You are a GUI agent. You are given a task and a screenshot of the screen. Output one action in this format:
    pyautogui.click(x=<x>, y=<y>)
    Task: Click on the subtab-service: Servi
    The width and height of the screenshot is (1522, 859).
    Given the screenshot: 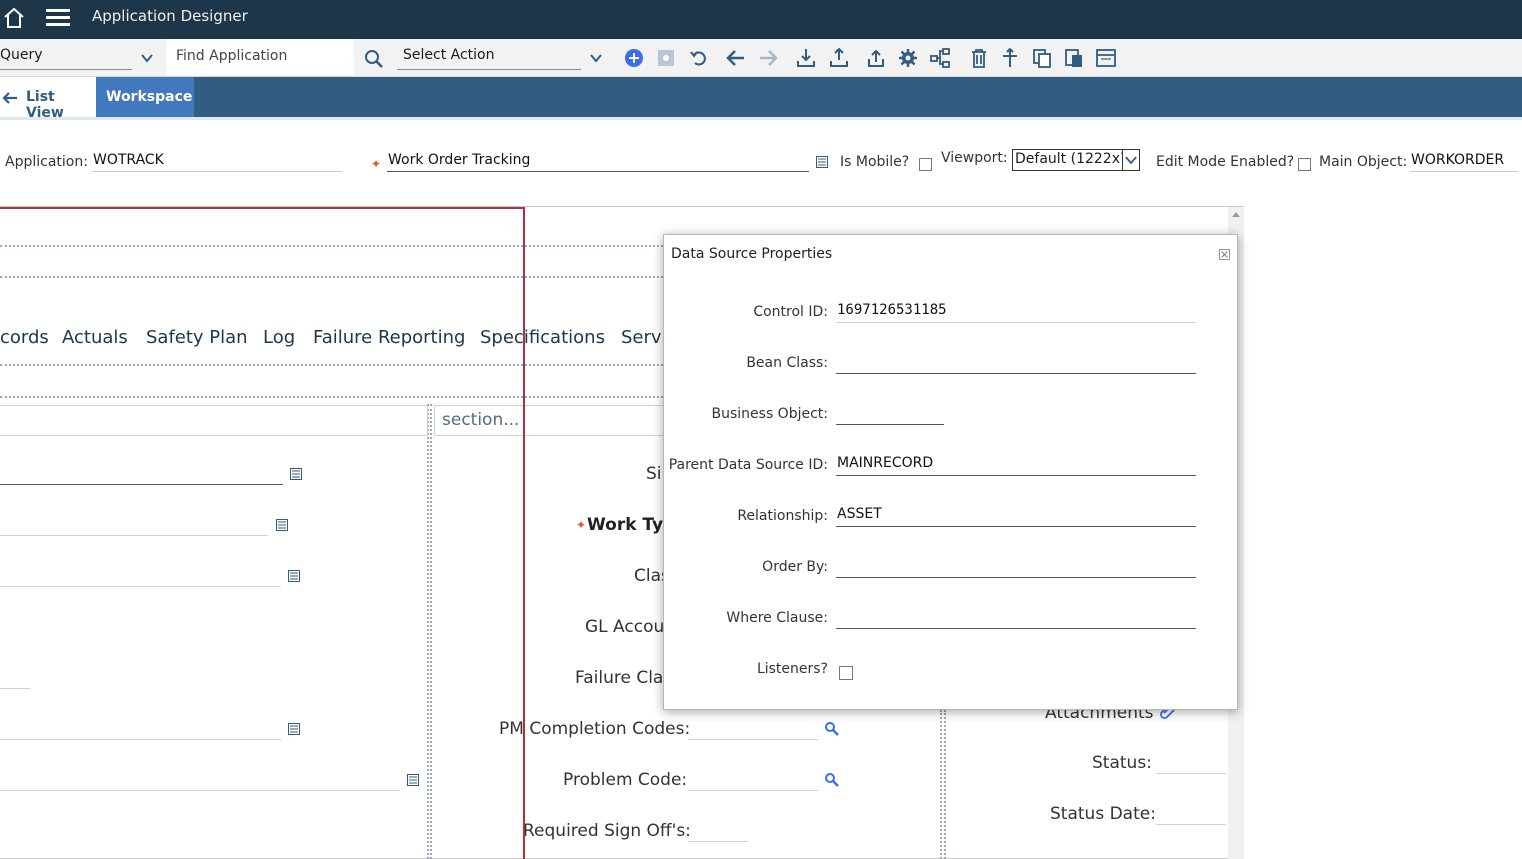 What is the action you would take?
    pyautogui.click(x=644, y=337)
    